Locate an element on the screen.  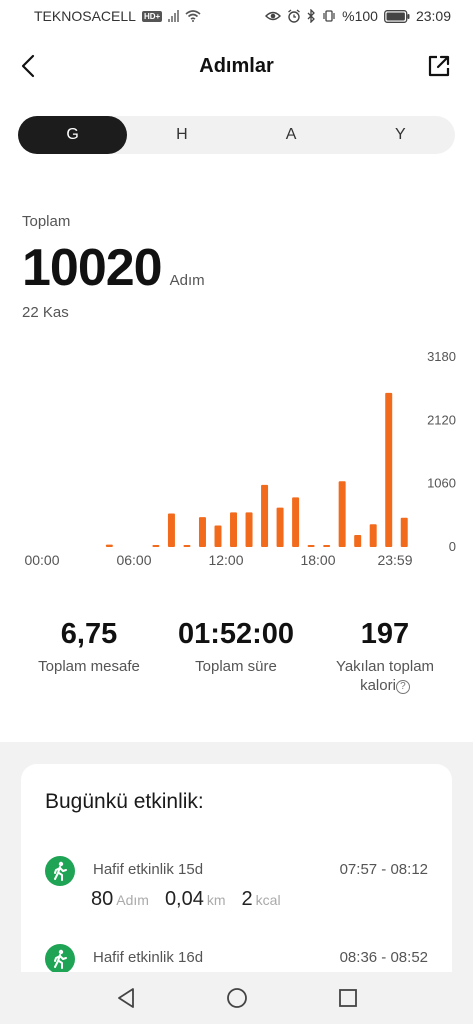
activity-time: 08:36 - 08:52 is located at coordinates (383, 957).